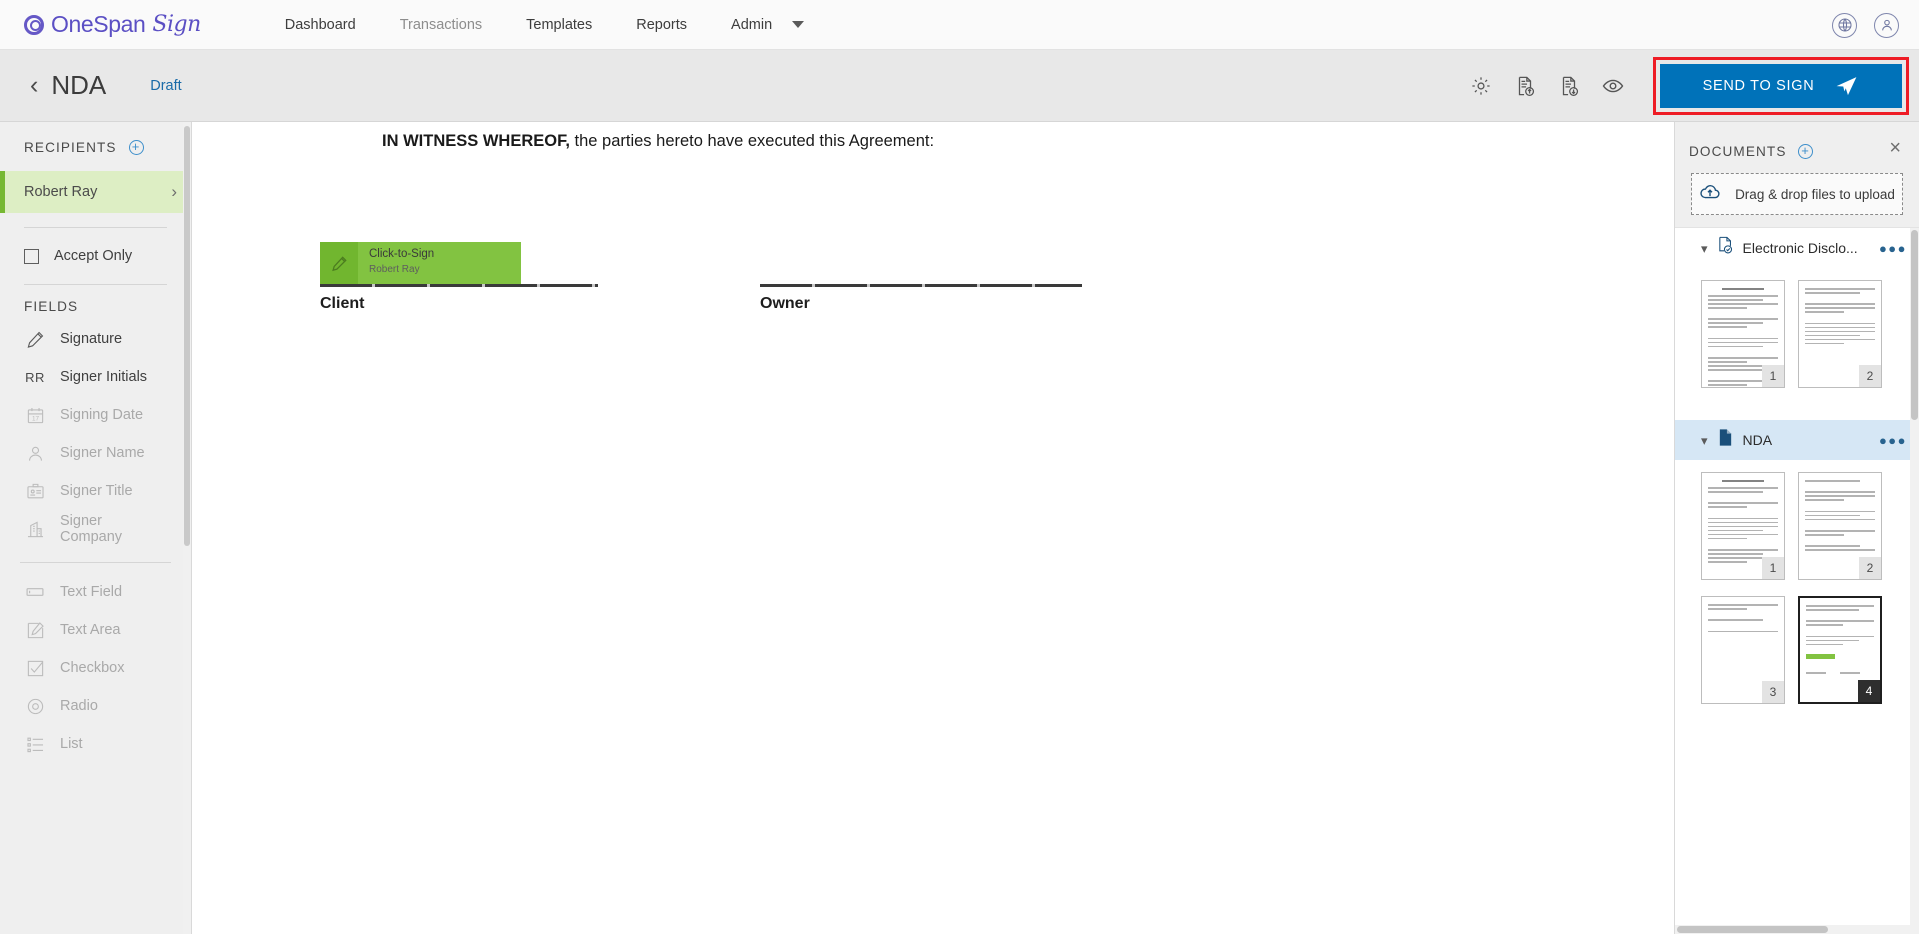 The height and width of the screenshot is (935, 1919). Describe the element at coordinates (91, 339) in the screenshot. I see `field-label: Signature` at that location.